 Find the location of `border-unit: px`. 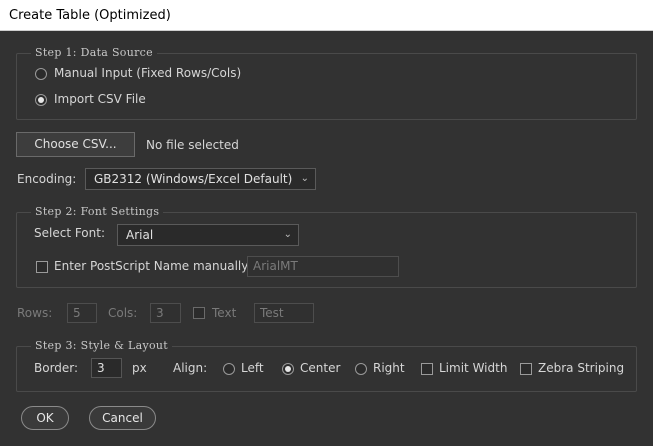

border-unit: px is located at coordinates (139, 368).